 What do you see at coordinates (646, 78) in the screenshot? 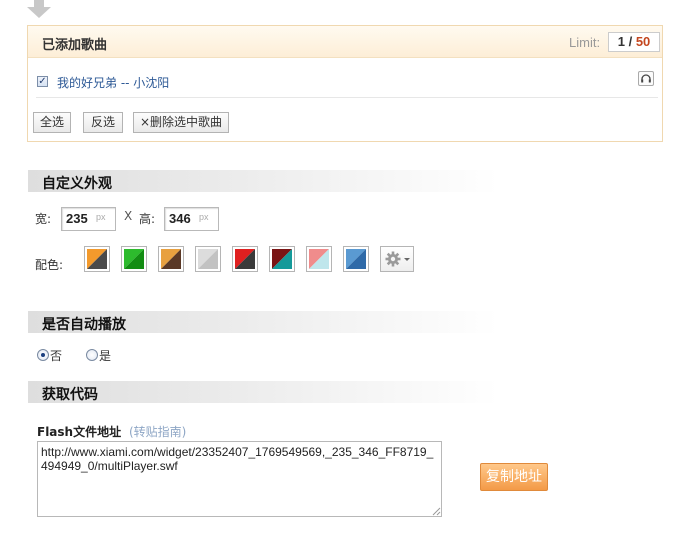
I see `headphones-icon` at bounding box center [646, 78].